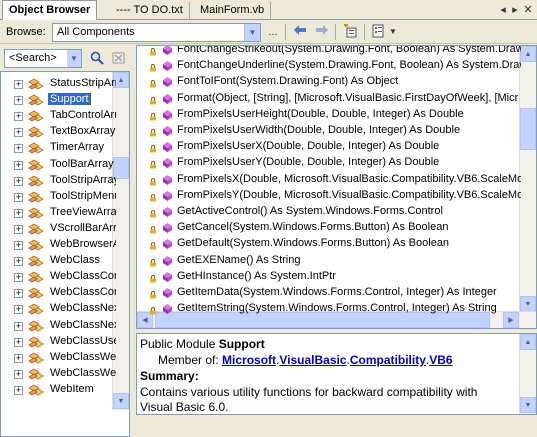 The width and height of the screenshot is (537, 437). I want to click on tree-item: + WebItem, so click(58, 390).